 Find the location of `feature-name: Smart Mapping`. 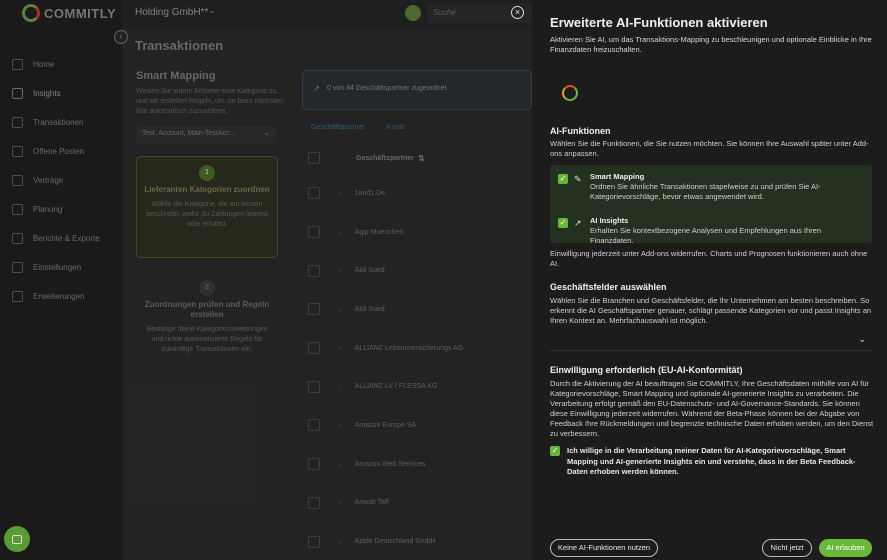

feature-name: Smart Mapping is located at coordinates (617, 176).